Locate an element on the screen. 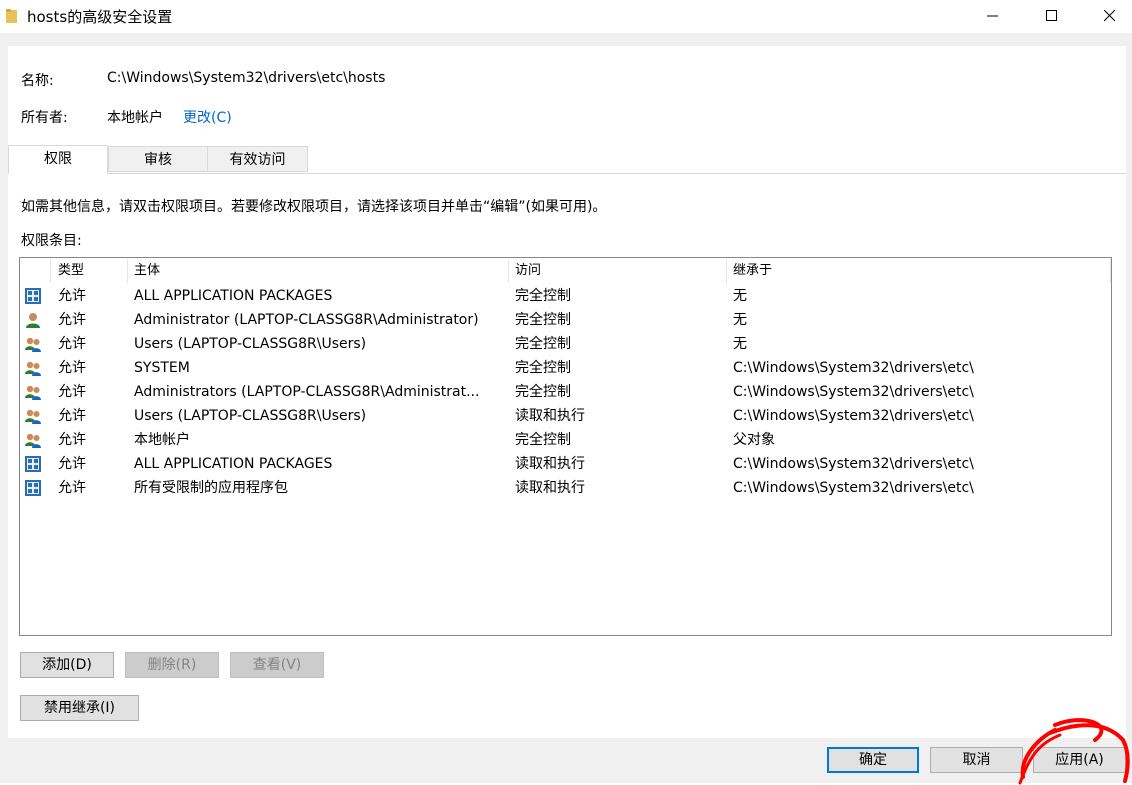 The image size is (1132, 785). cancel-button: 取消 is located at coordinates (976, 760).